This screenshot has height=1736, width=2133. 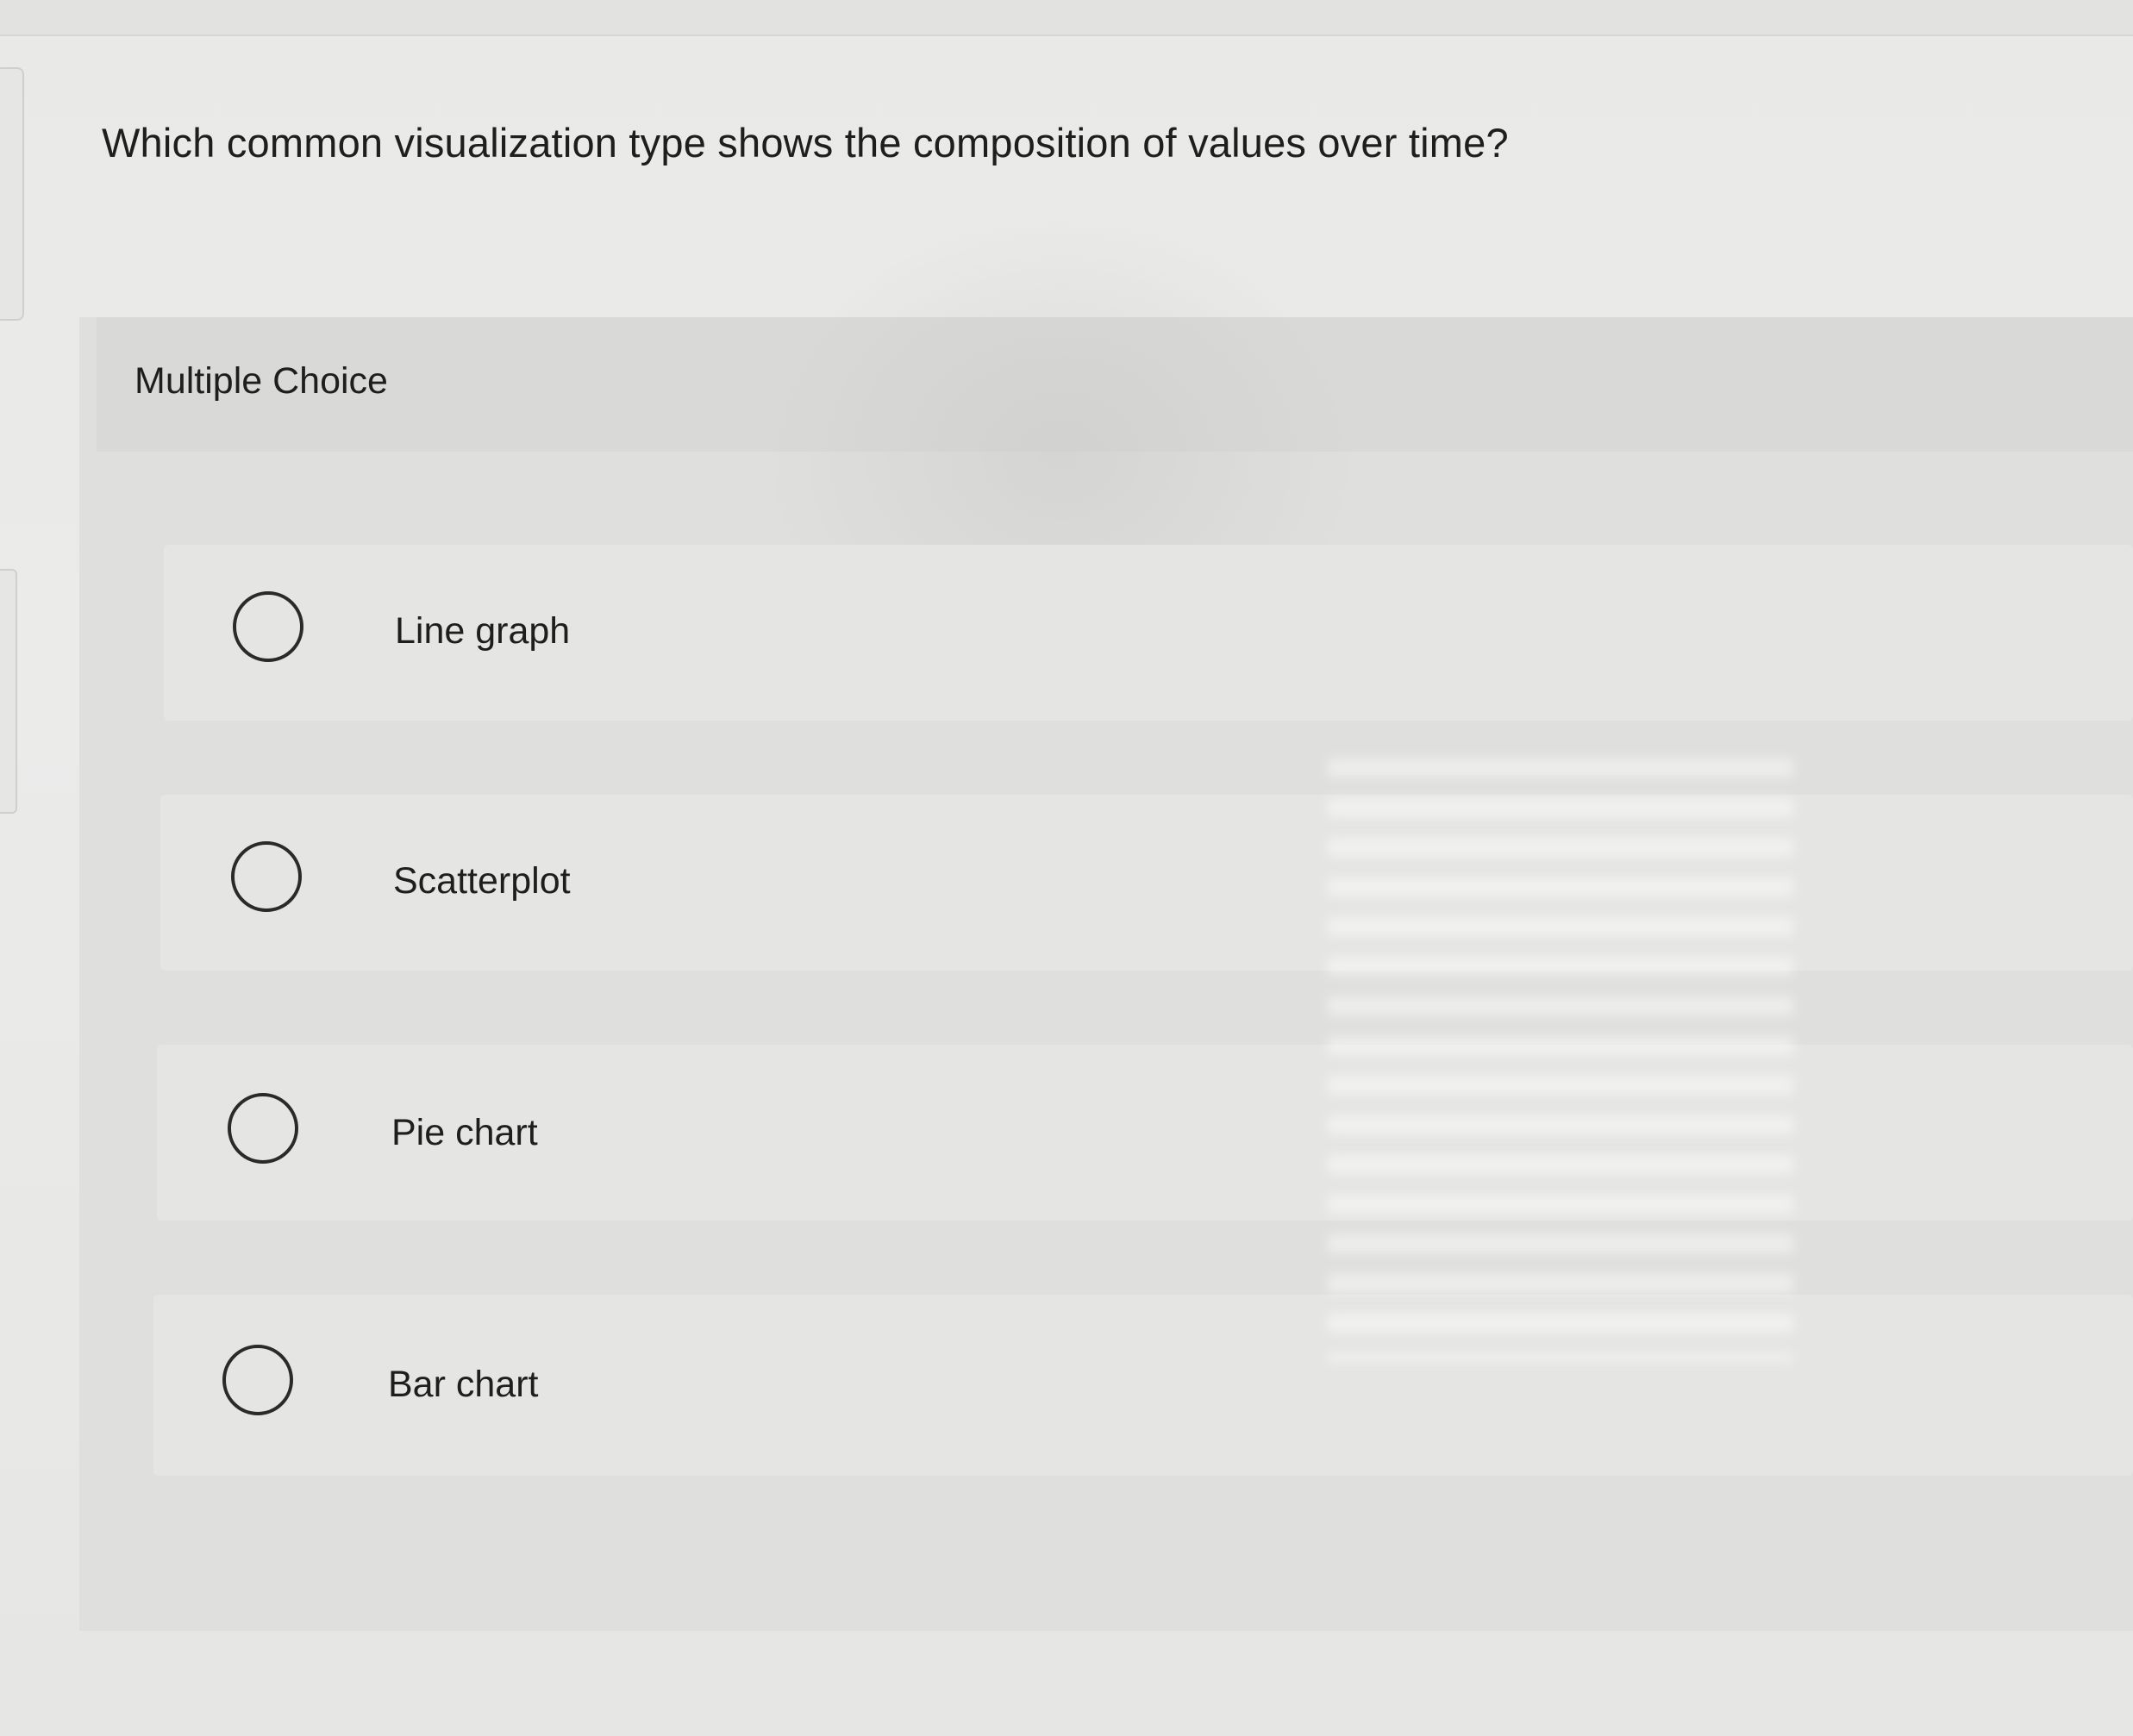 What do you see at coordinates (12, 194) in the screenshot?
I see `left-panel-edge` at bounding box center [12, 194].